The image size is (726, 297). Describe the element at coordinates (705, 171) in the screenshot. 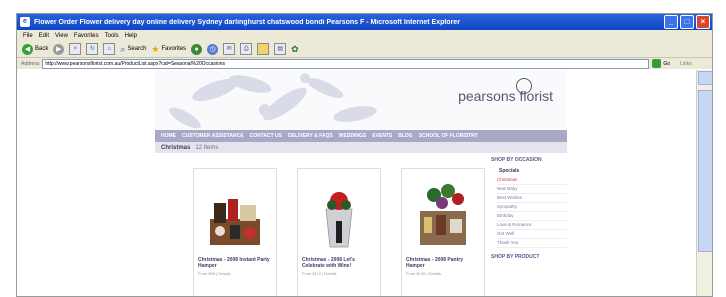

I see `scroll-thumb` at that location.